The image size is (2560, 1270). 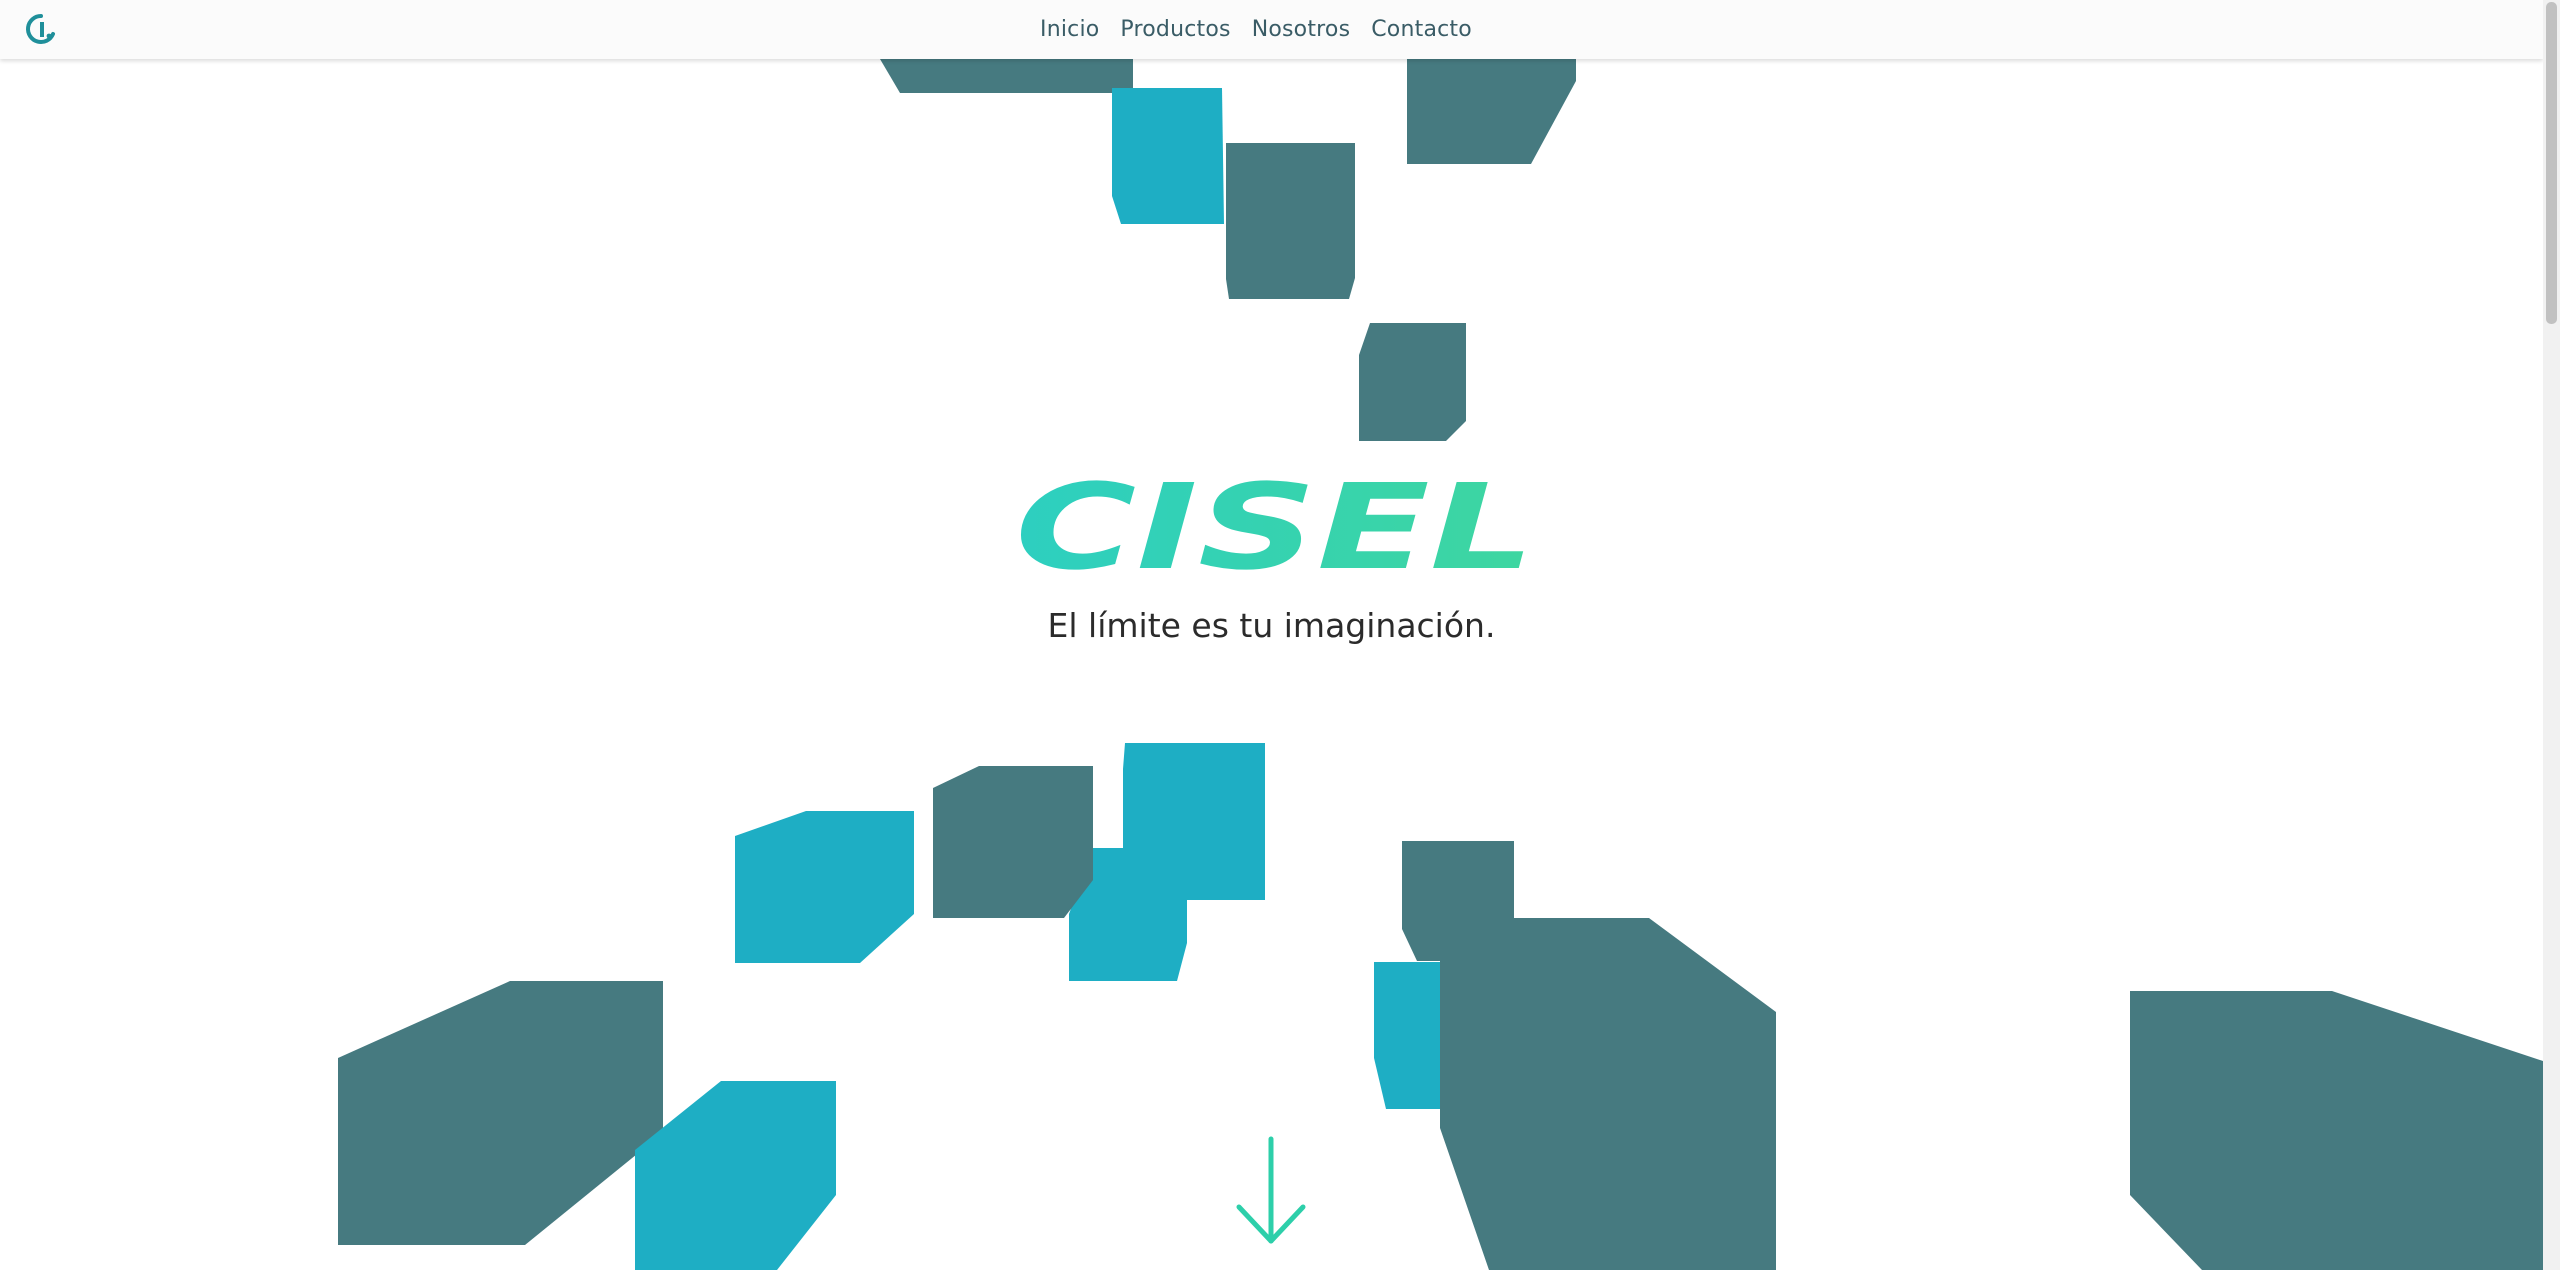 I want to click on nav-menu: Inicio Productos Nosotros Contacto, so click(x=1256, y=29).